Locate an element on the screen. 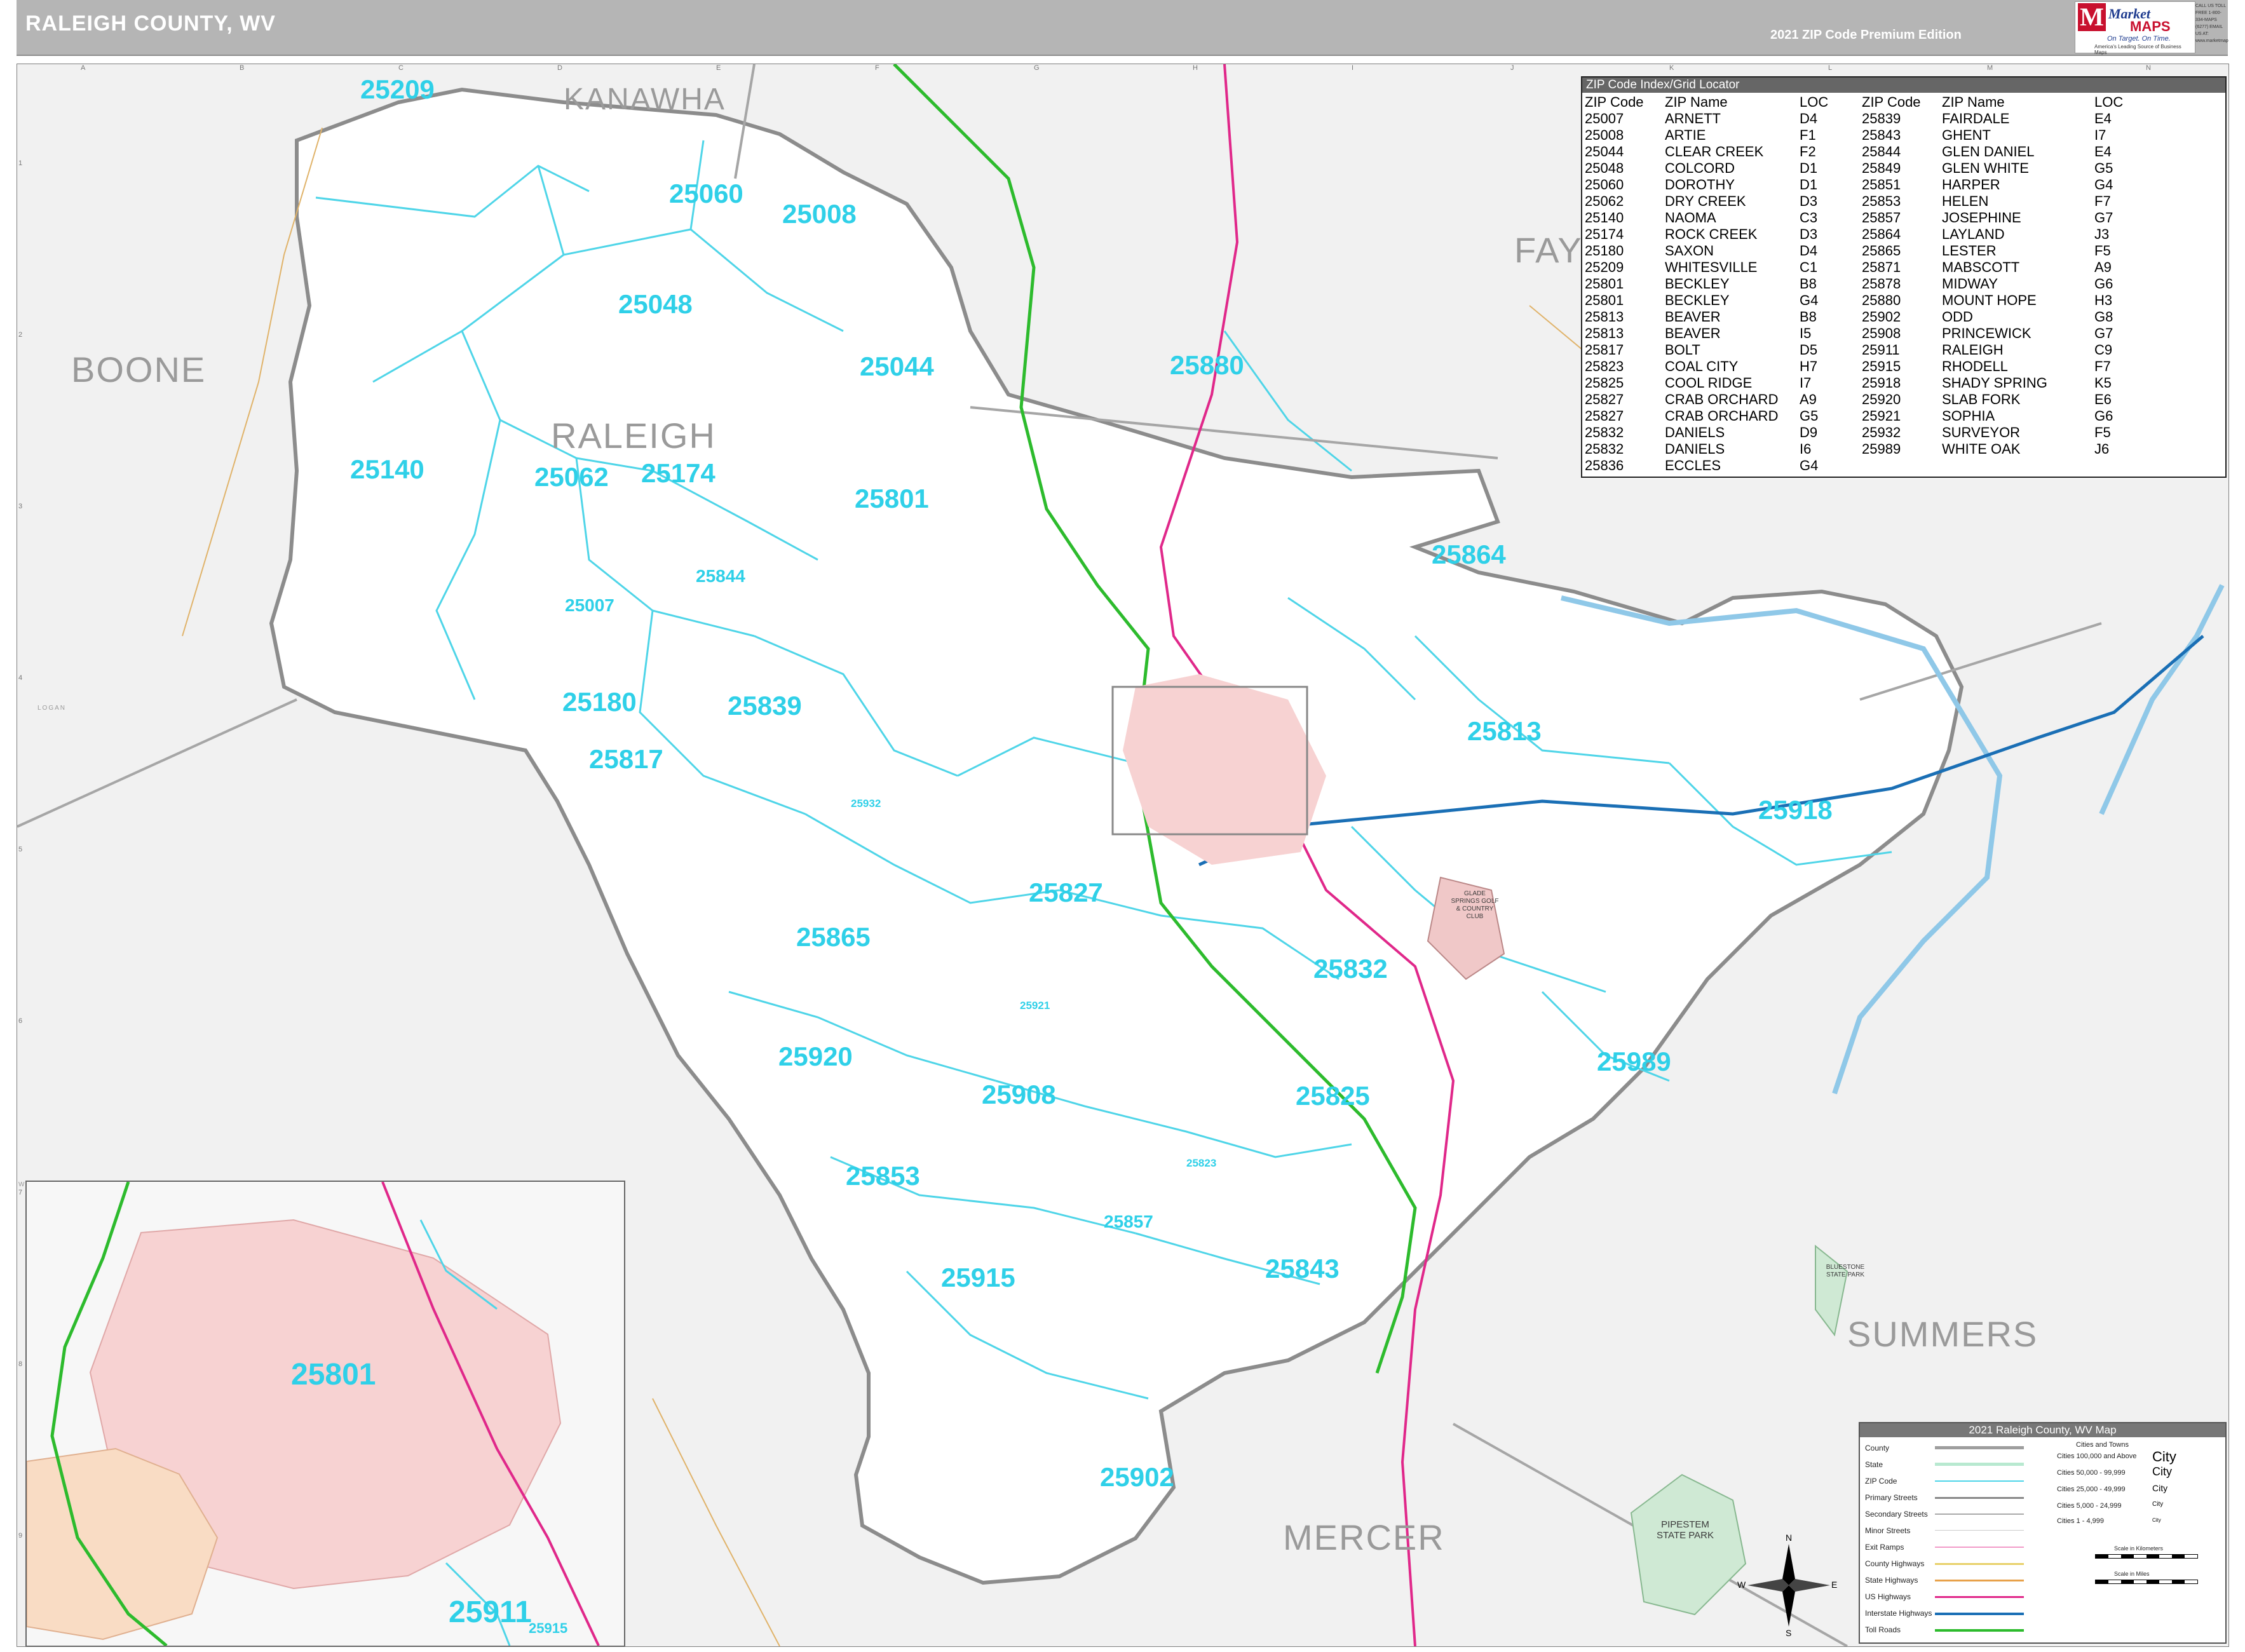 This screenshot has height=1652, width=2245. zip-label-25865: 25865 is located at coordinates (833, 937).